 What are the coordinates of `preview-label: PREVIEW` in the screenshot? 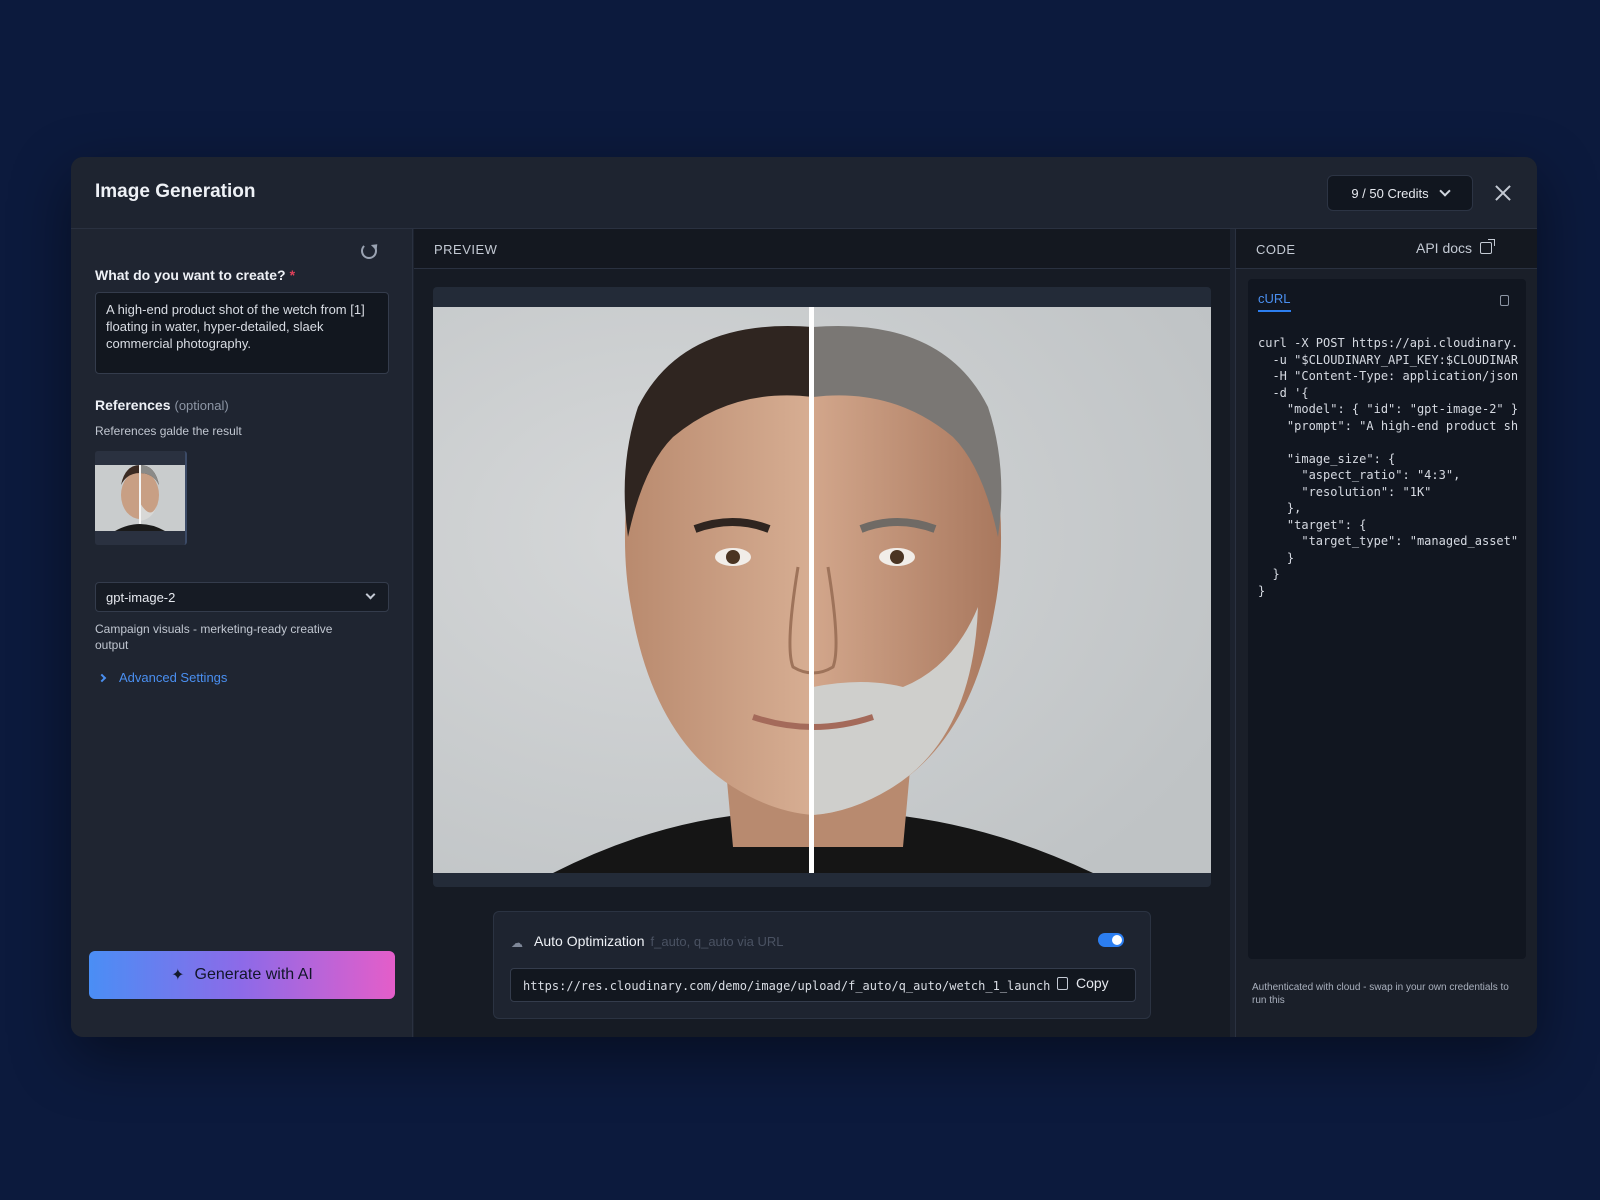 It's located at (466, 249).